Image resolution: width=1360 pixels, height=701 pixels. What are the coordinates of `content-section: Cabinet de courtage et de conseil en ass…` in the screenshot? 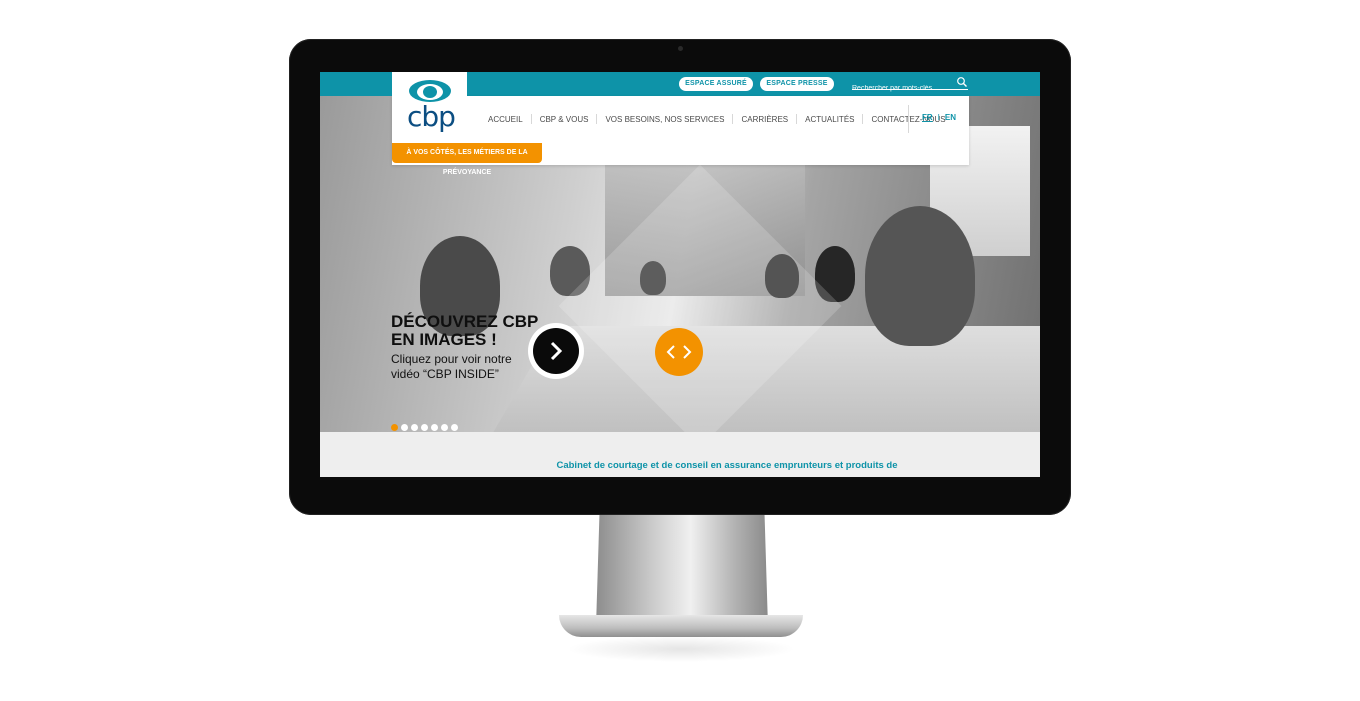 It's located at (680, 454).